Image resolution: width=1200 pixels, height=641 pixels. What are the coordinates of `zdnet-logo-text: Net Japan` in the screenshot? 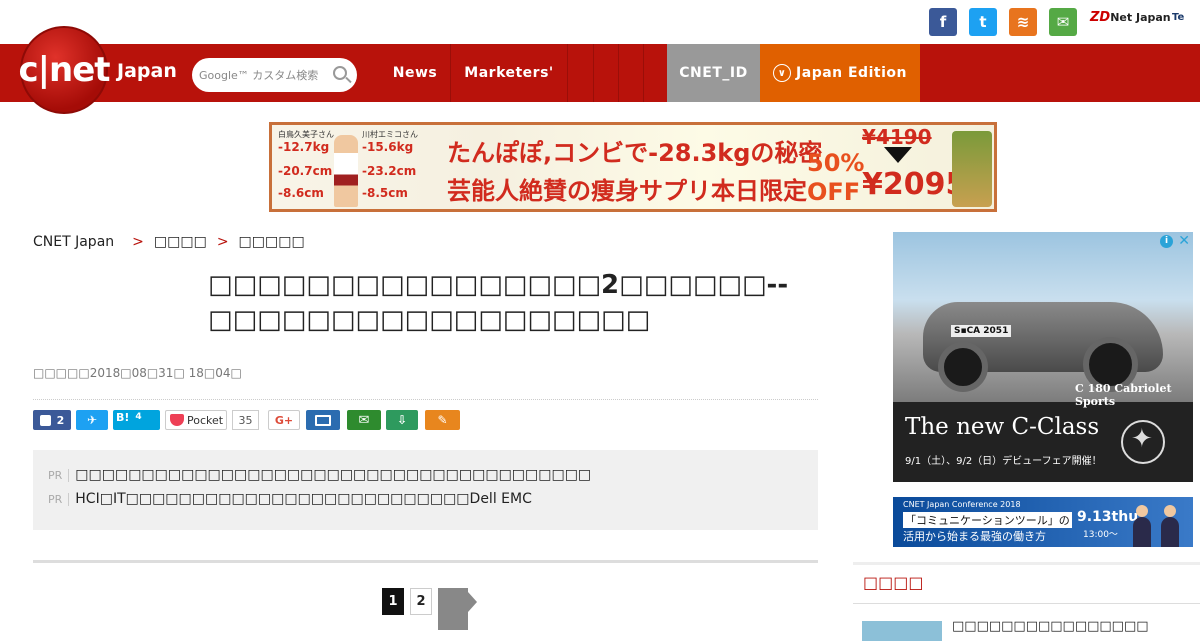 It's located at (1140, 17).